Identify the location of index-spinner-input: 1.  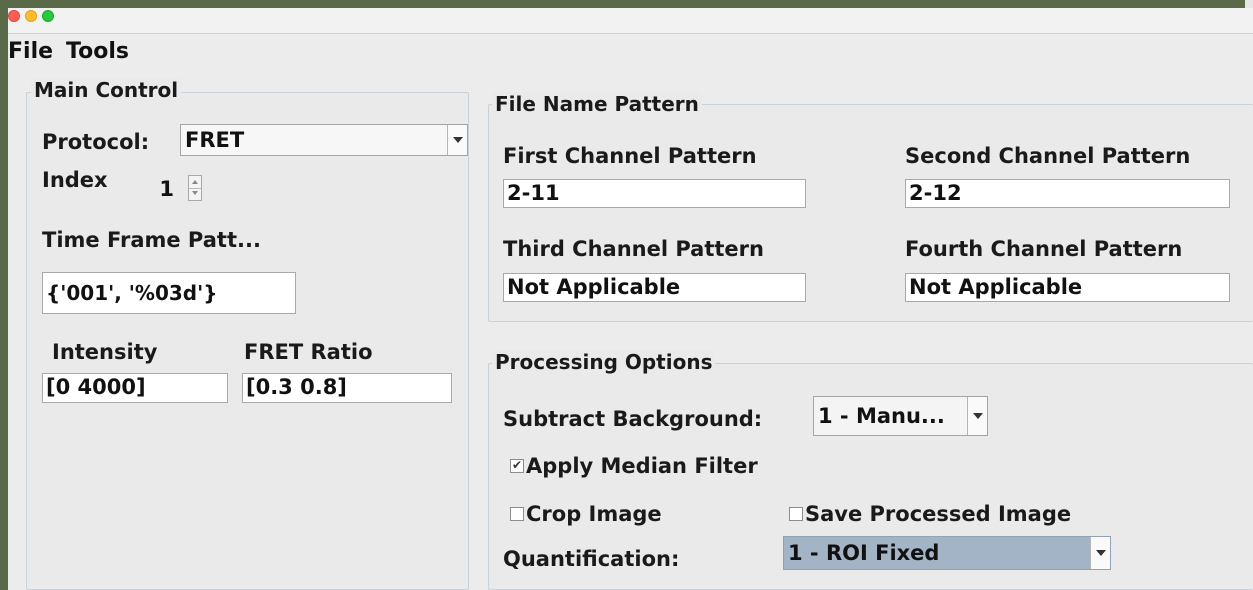
(161, 191).